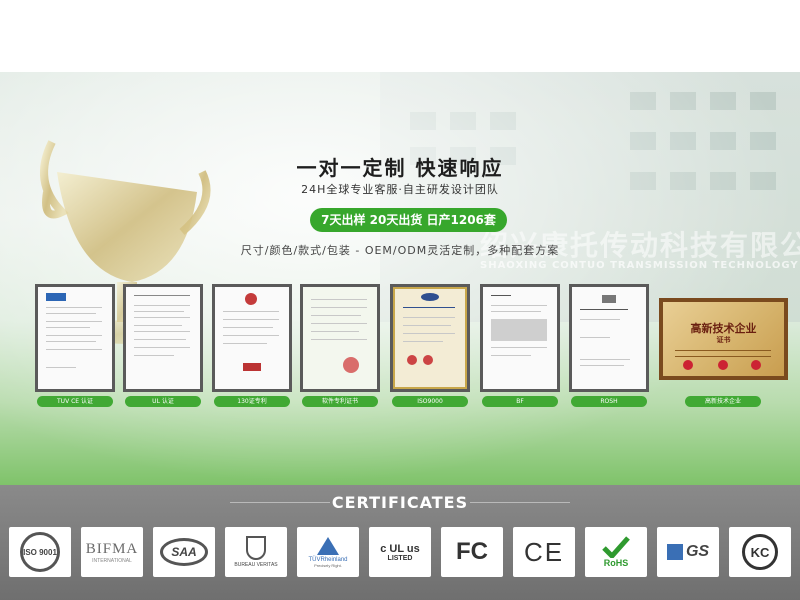 The image size is (800, 600). I want to click on tuv-rheinland-logo: TÜVRheinland Precisely Right., so click(328, 552).